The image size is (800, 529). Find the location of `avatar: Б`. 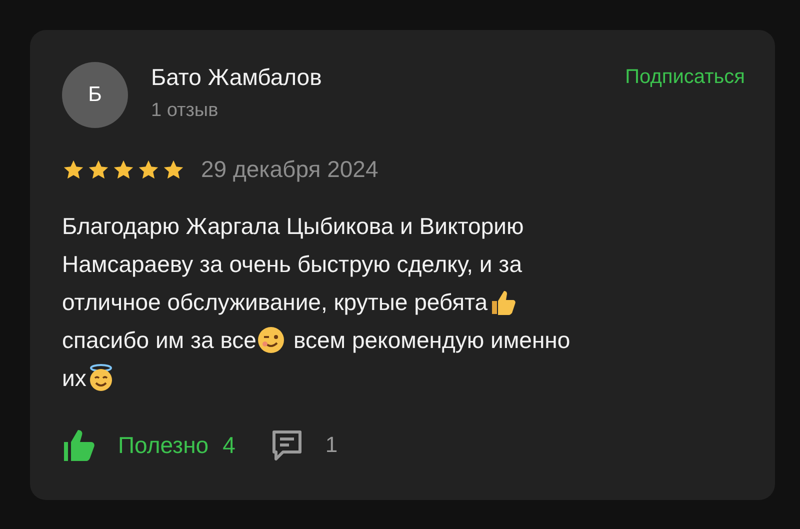

avatar: Б is located at coordinates (95, 95).